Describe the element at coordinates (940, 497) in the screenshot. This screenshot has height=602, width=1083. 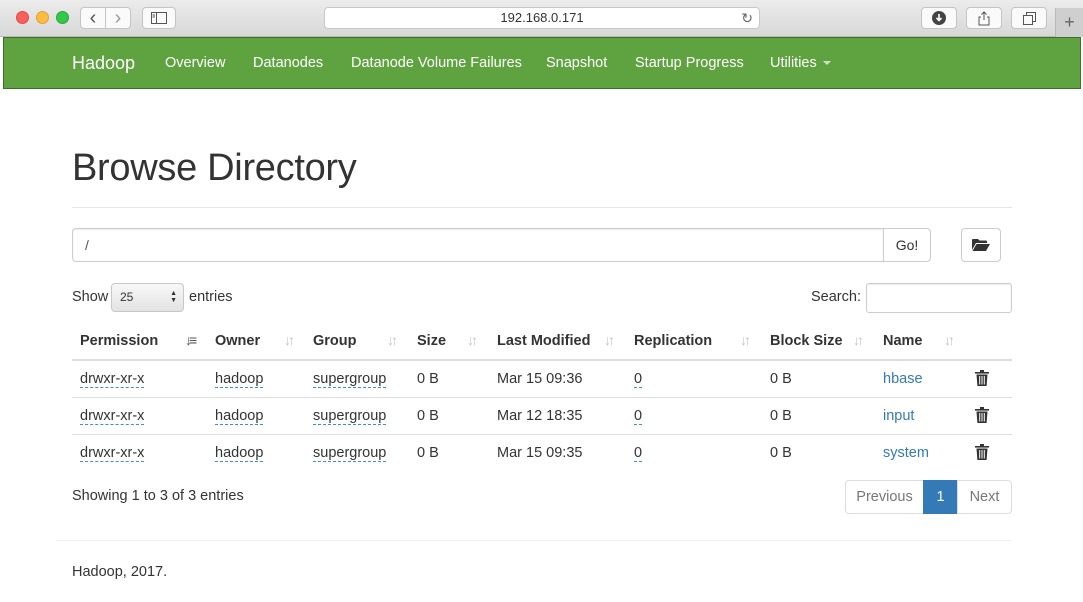
I see `page-1-button: 1` at that location.